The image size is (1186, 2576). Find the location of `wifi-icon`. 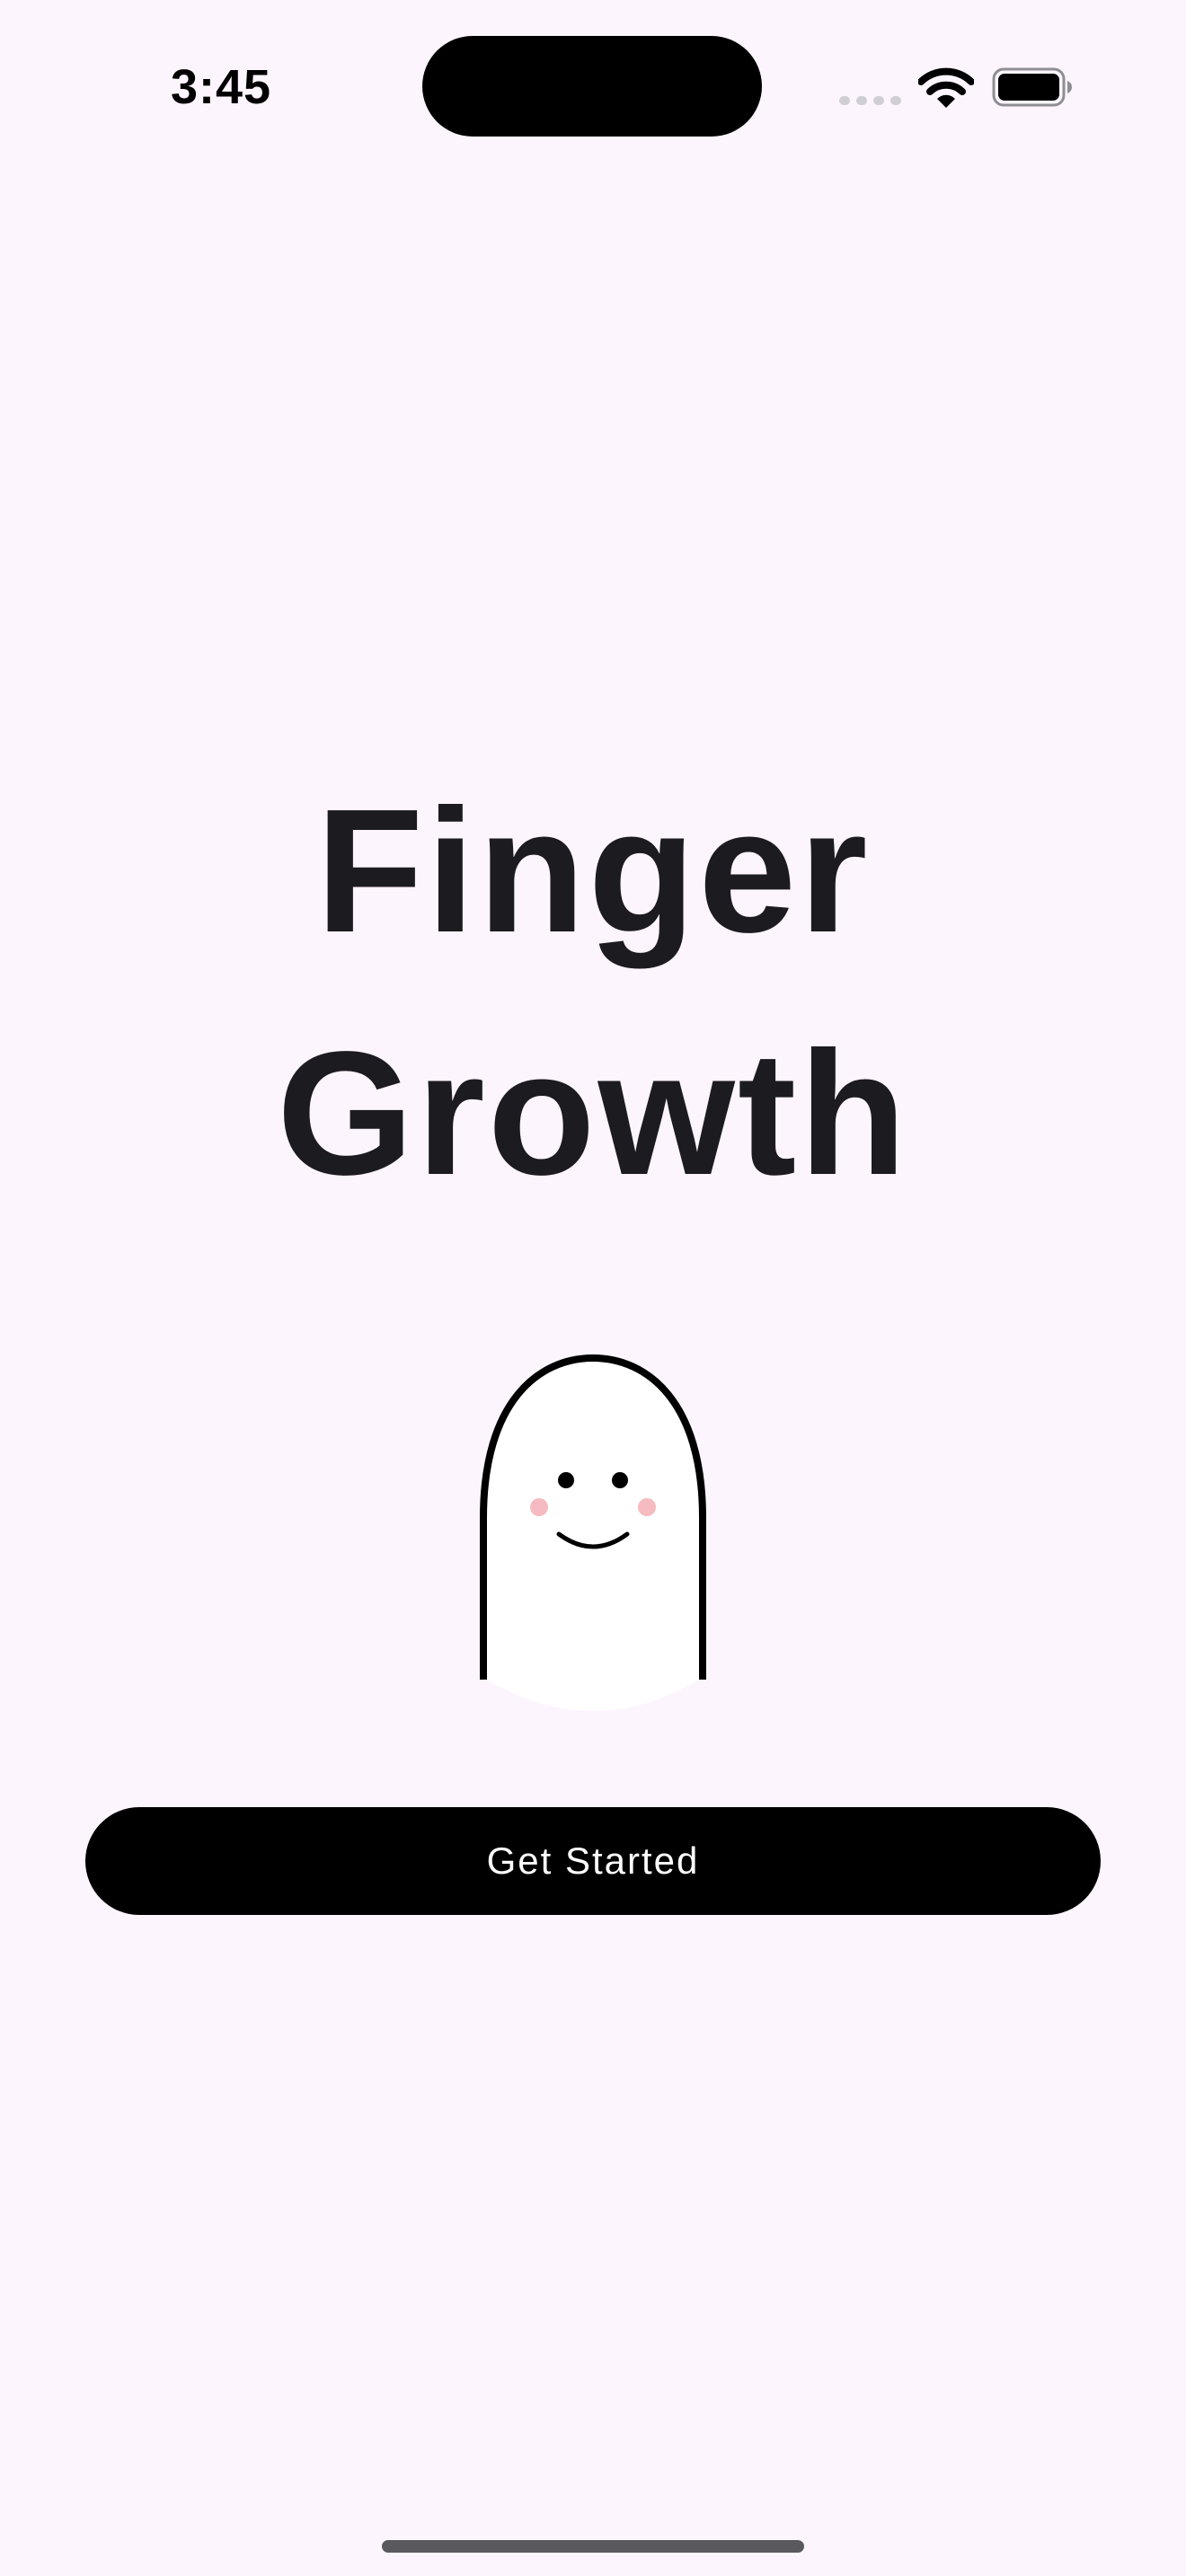

wifi-icon is located at coordinates (946, 87).